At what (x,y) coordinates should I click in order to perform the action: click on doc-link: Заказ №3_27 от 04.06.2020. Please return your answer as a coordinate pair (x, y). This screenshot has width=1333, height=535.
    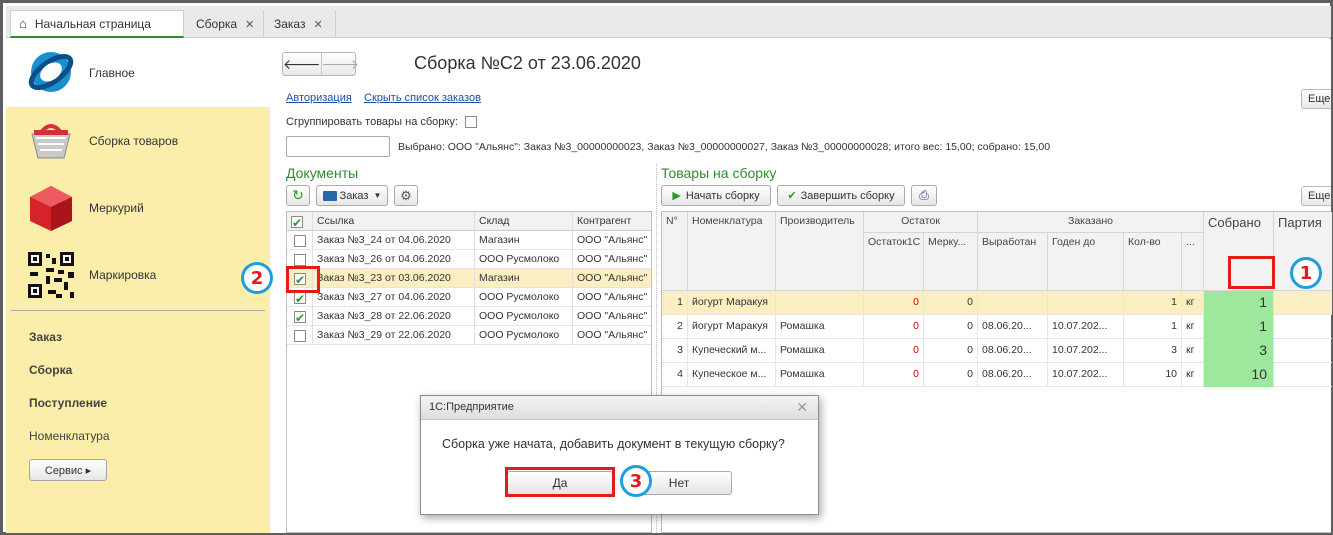
    Looking at the image, I should click on (394, 297).